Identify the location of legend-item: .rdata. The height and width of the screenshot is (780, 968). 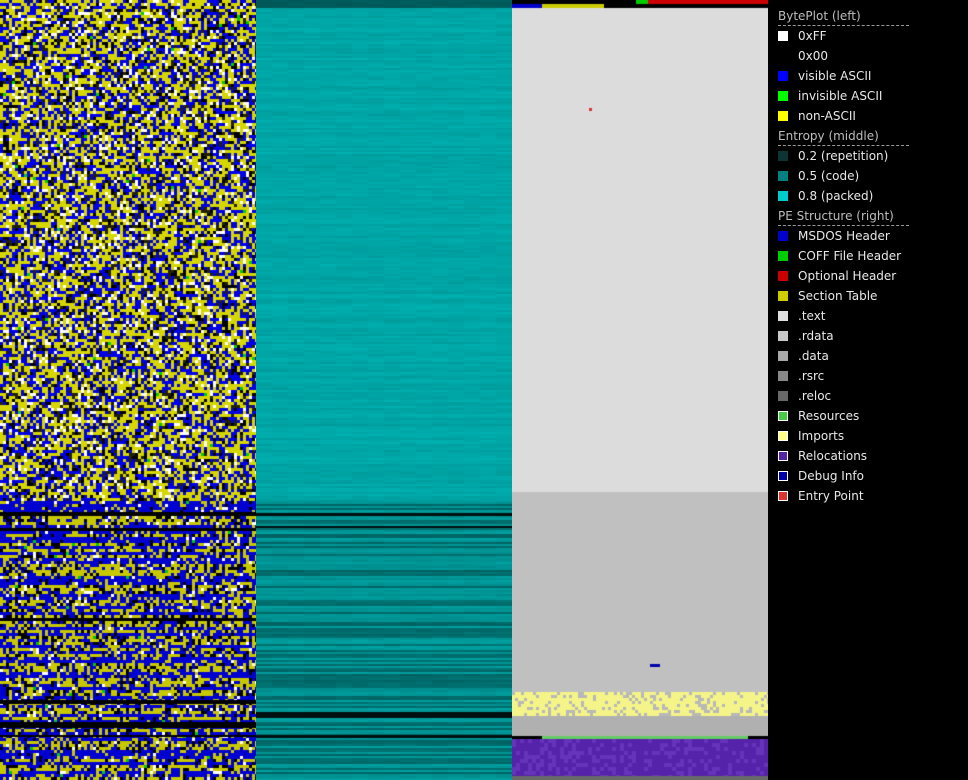
(868, 336).